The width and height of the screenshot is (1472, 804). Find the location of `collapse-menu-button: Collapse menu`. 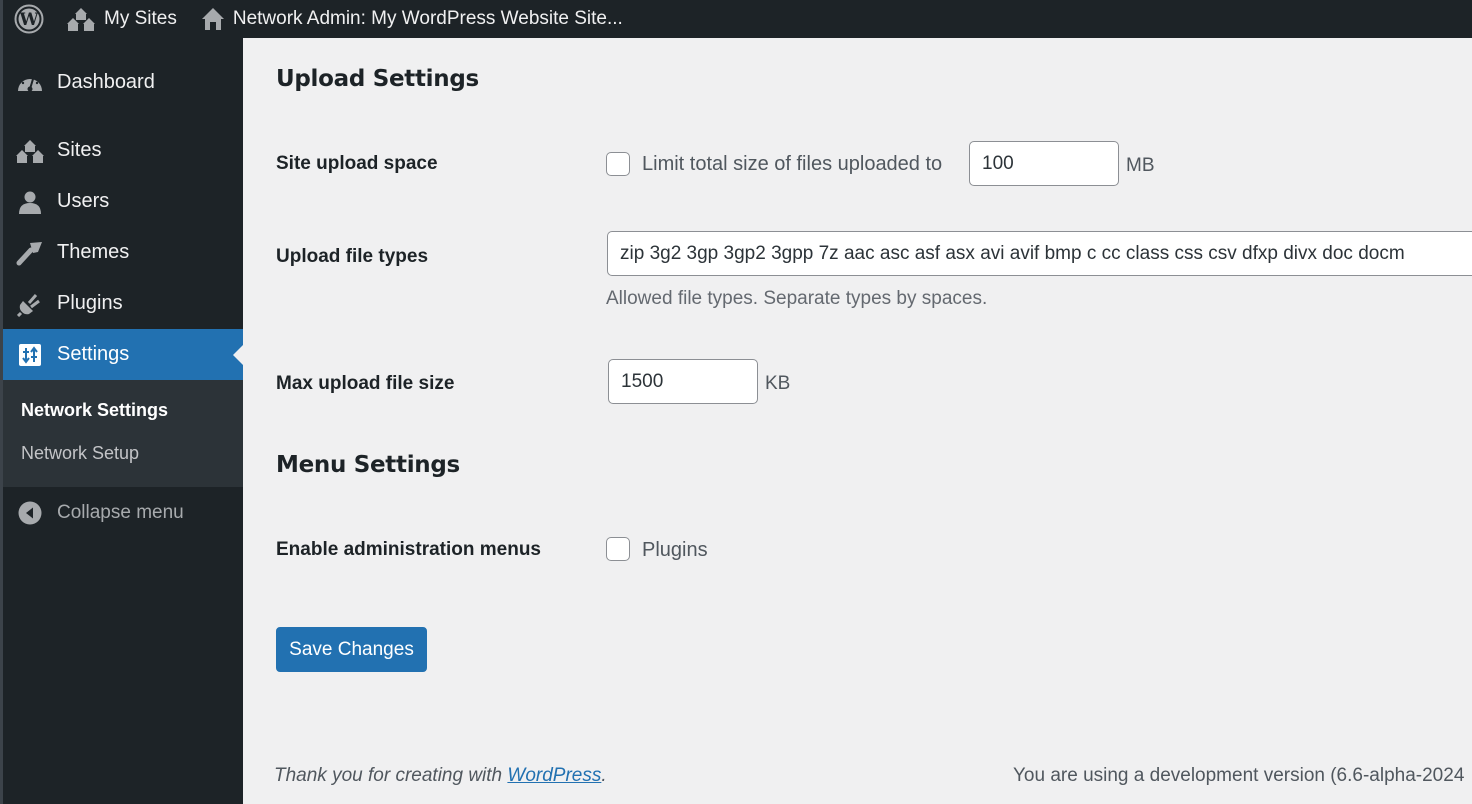

collapse-menu-button: Collapse menu is located at coordinates (123, 513).